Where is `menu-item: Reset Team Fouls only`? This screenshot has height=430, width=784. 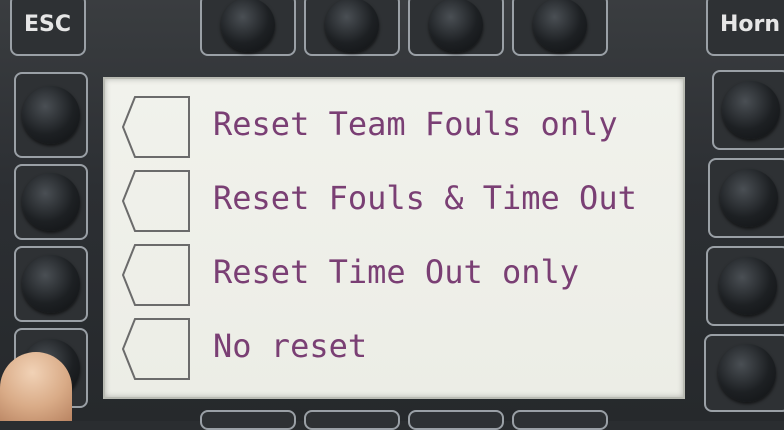
menu-item: Reset Team Fouls only is located at coordinates (401, 128).